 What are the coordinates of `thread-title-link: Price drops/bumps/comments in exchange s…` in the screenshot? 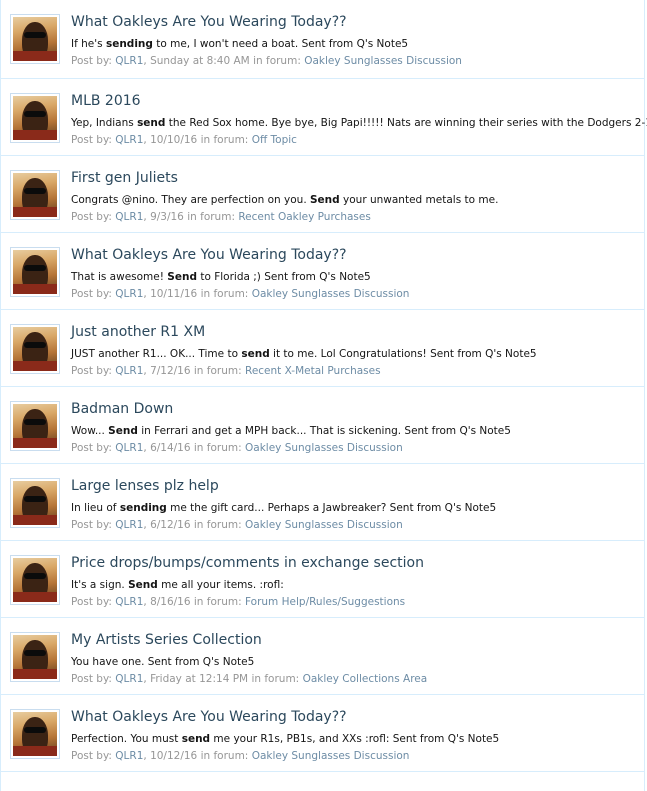 It's located at (247, 563).